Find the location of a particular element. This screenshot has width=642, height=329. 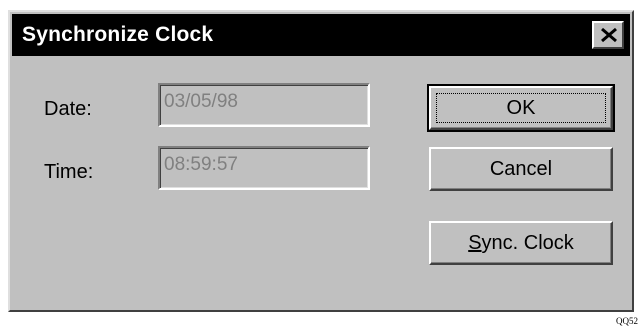

close-button is located at coordinates (608, 35).